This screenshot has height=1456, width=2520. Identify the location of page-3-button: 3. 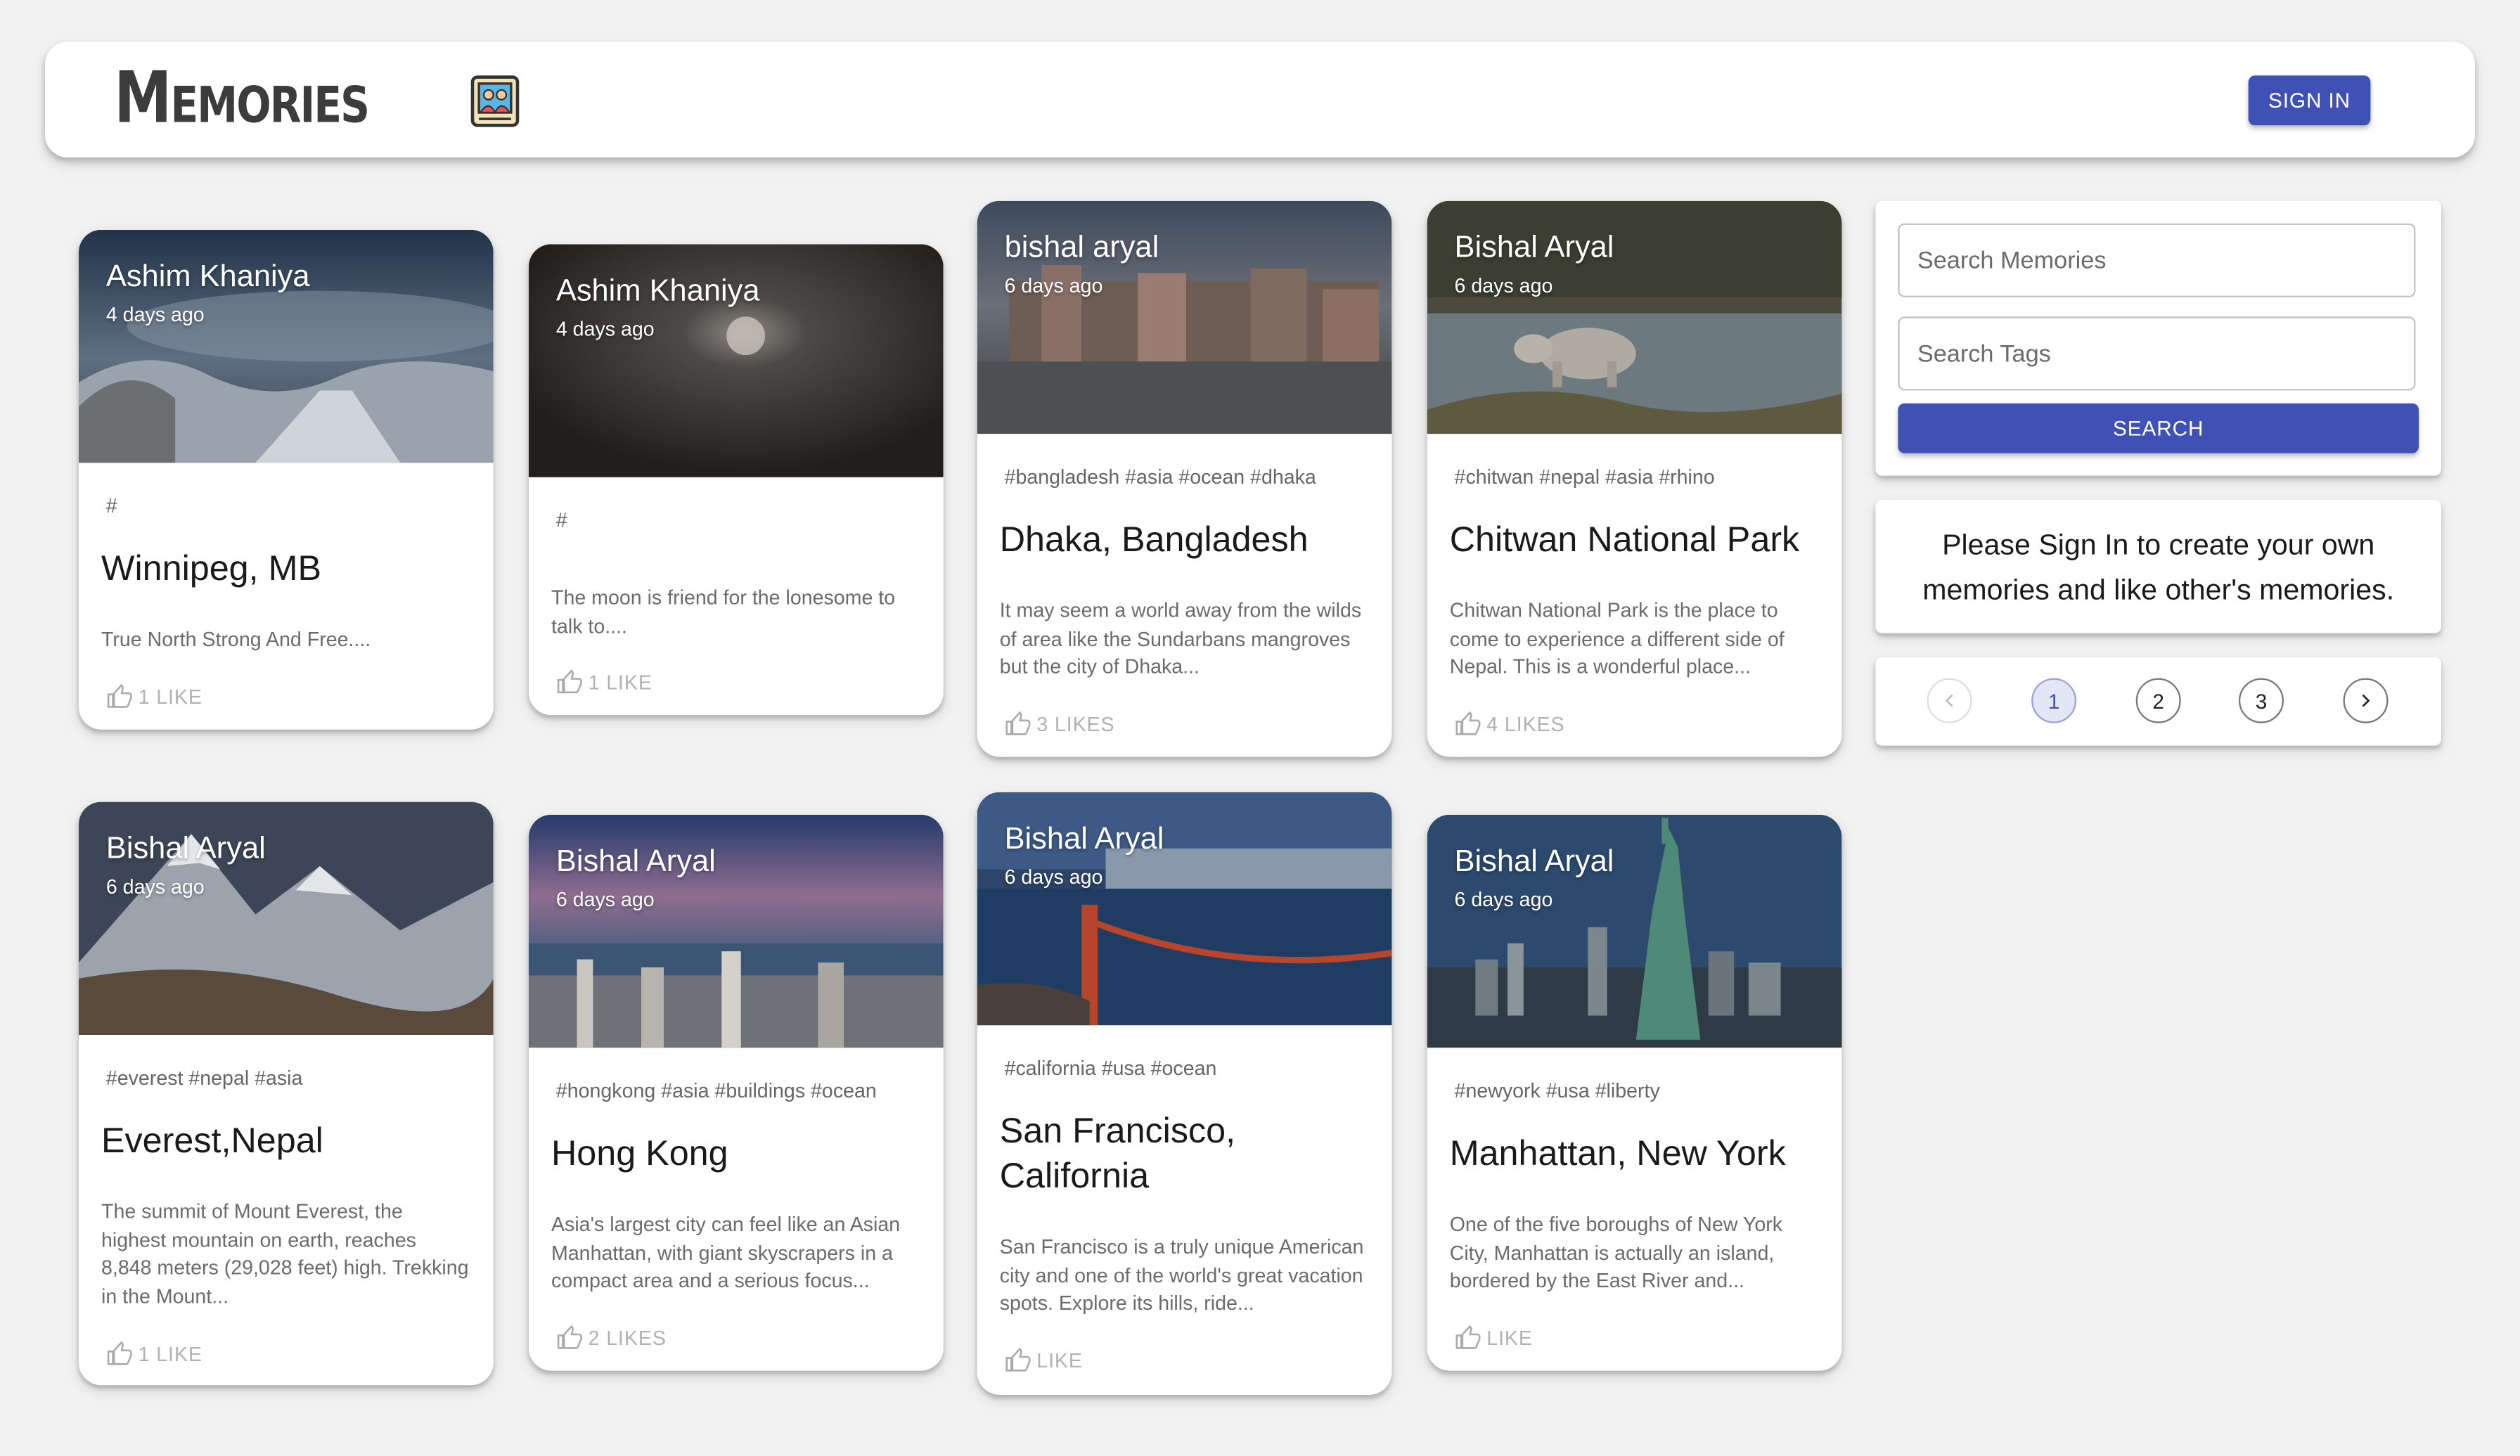
(2261, 700).